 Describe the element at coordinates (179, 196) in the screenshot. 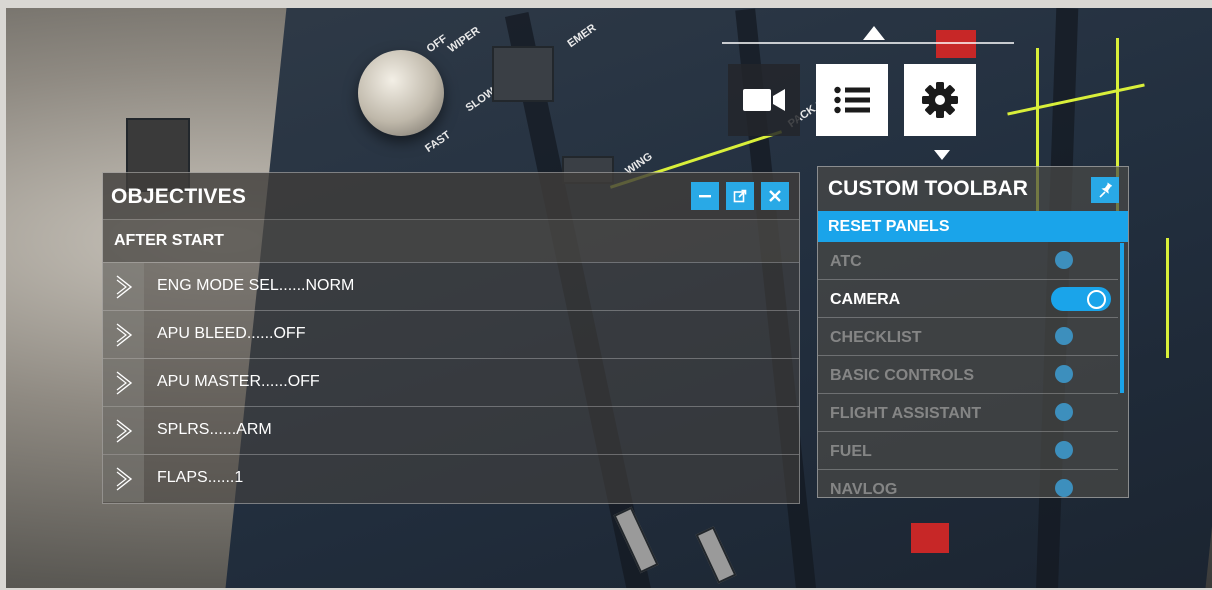

I see `objectives-title: OBJECTIVES` at that location.